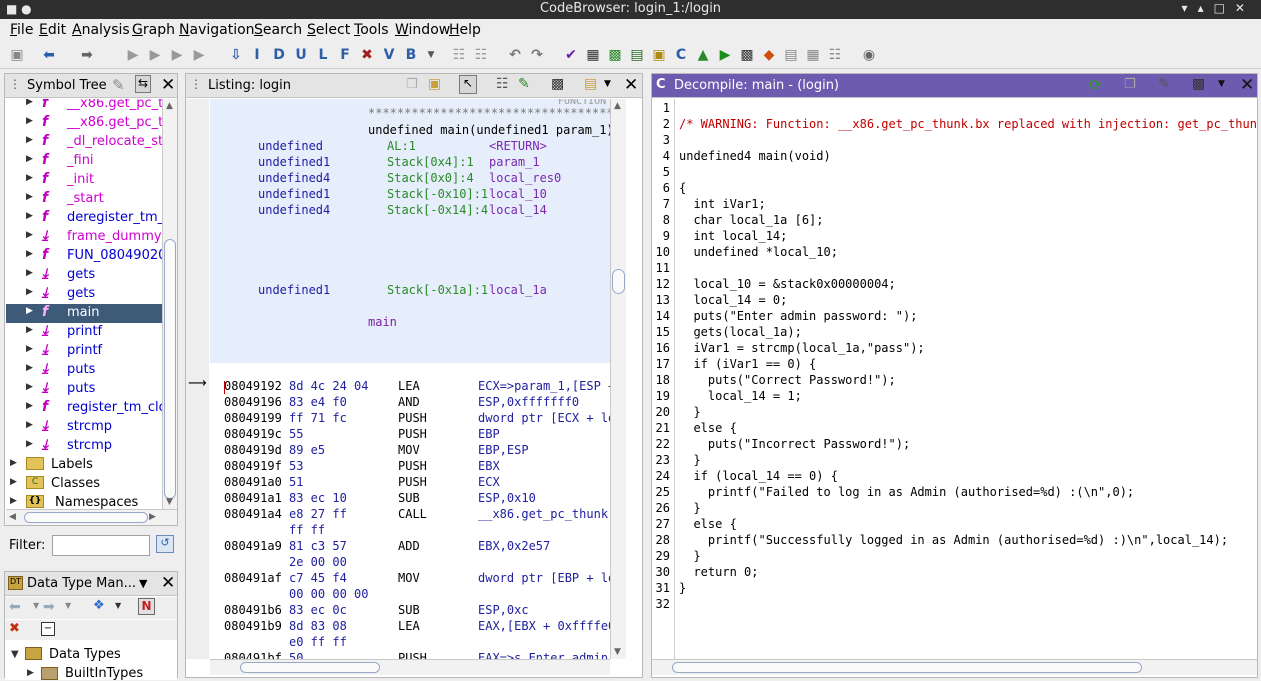 The image size is (1261, 681). What do you see at coordinates (84, 123) in the screenshot?
I see `list-item: ▶f__x86.get_pc_thunk.bx` at bounding box center [84, 123].